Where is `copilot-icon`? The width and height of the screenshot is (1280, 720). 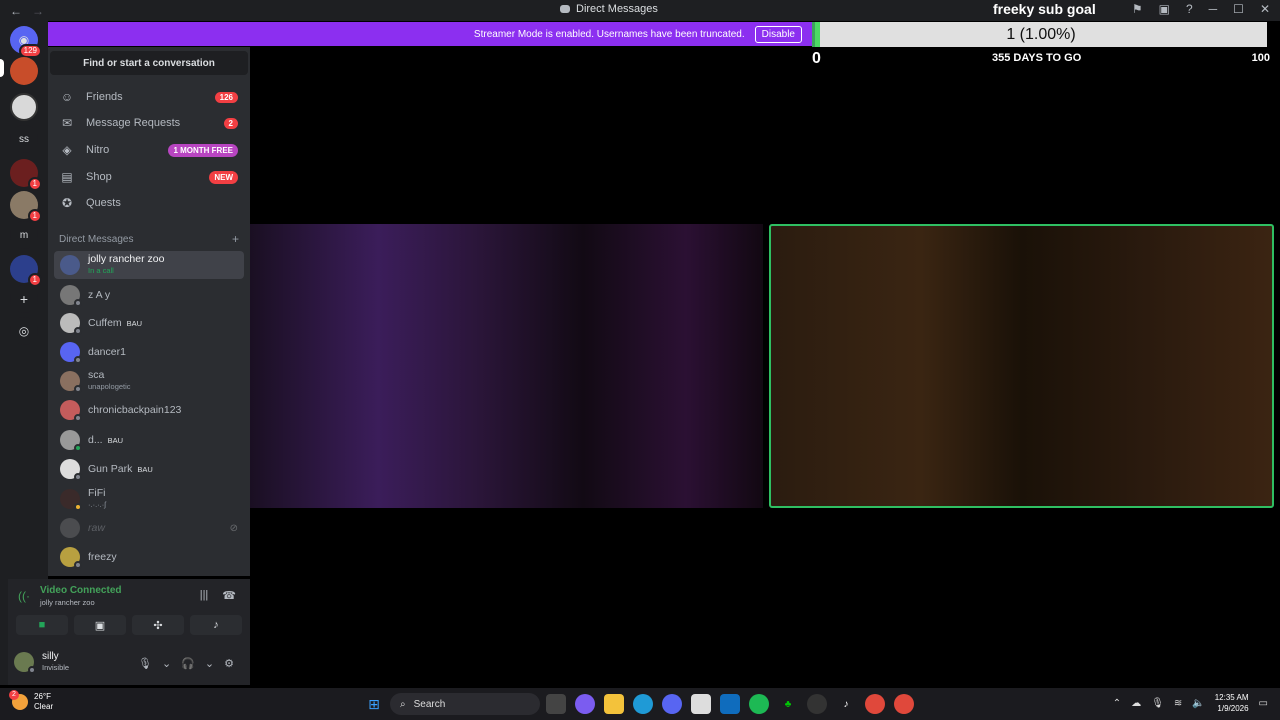 copilot-icon is located at coordinates (585, 704).